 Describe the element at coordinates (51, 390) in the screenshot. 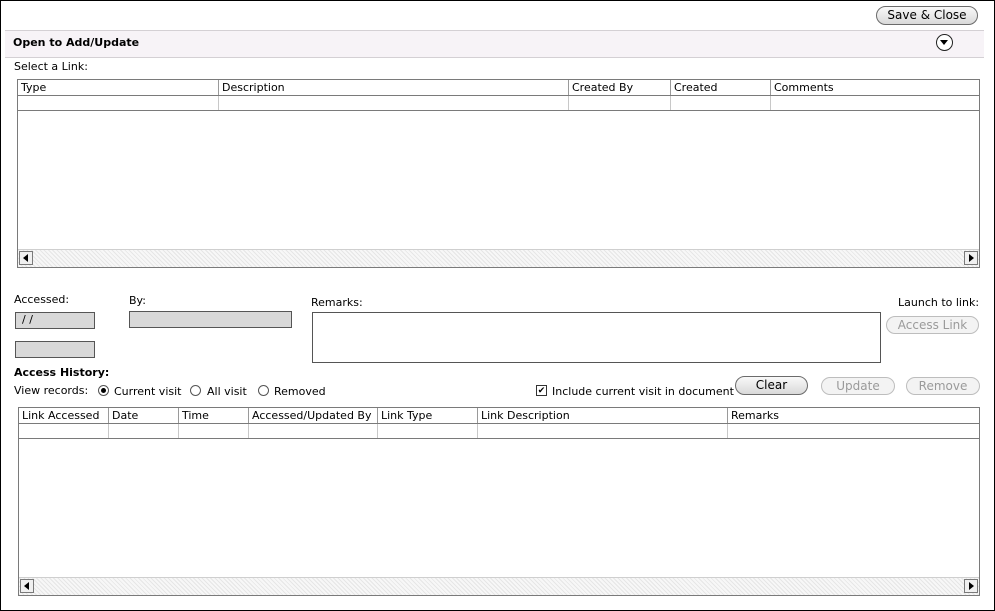

I see `view-records-label: View records:` at that location.